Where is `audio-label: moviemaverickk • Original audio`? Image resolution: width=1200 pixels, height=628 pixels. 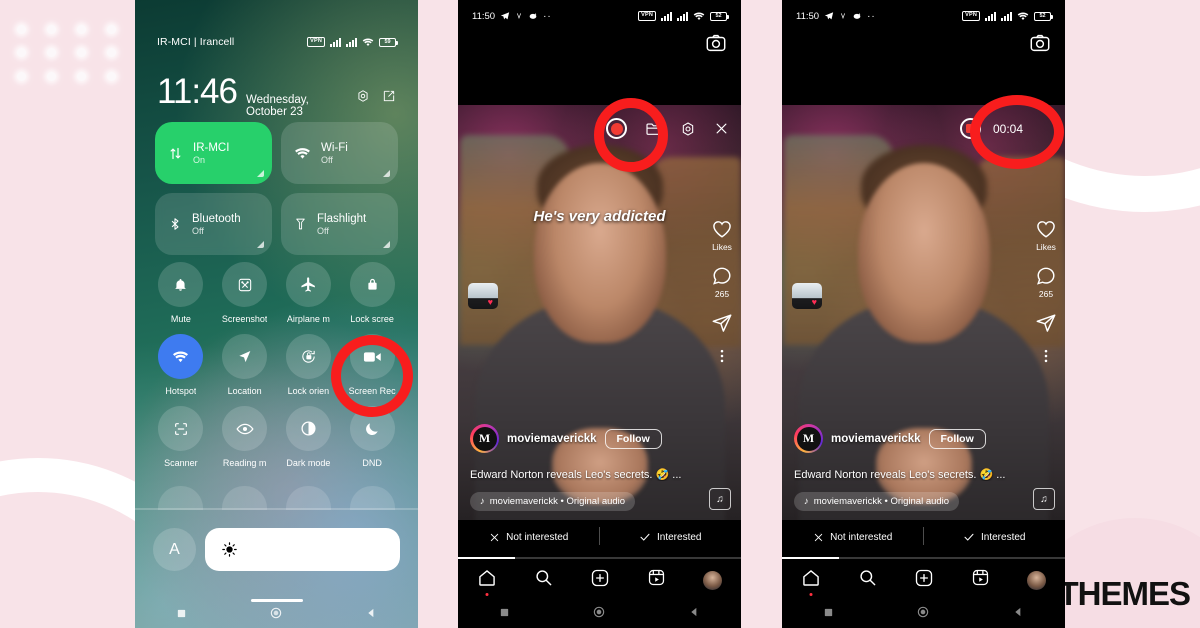
audio-label: moviemaverickk • Original audio is located at coordinates (557, 501).